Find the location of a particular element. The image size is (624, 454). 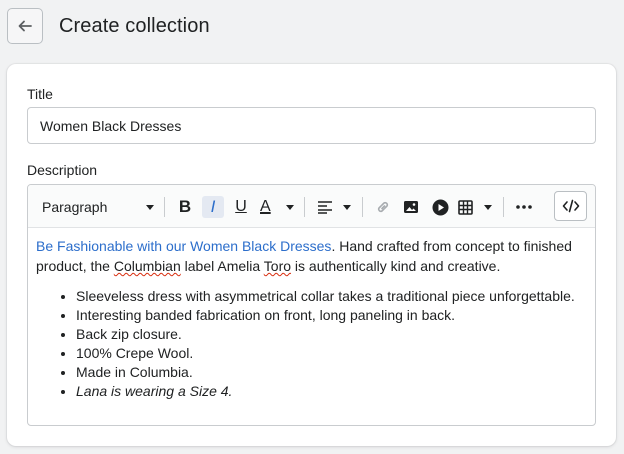

title-input is located at coordinates (311, 125).